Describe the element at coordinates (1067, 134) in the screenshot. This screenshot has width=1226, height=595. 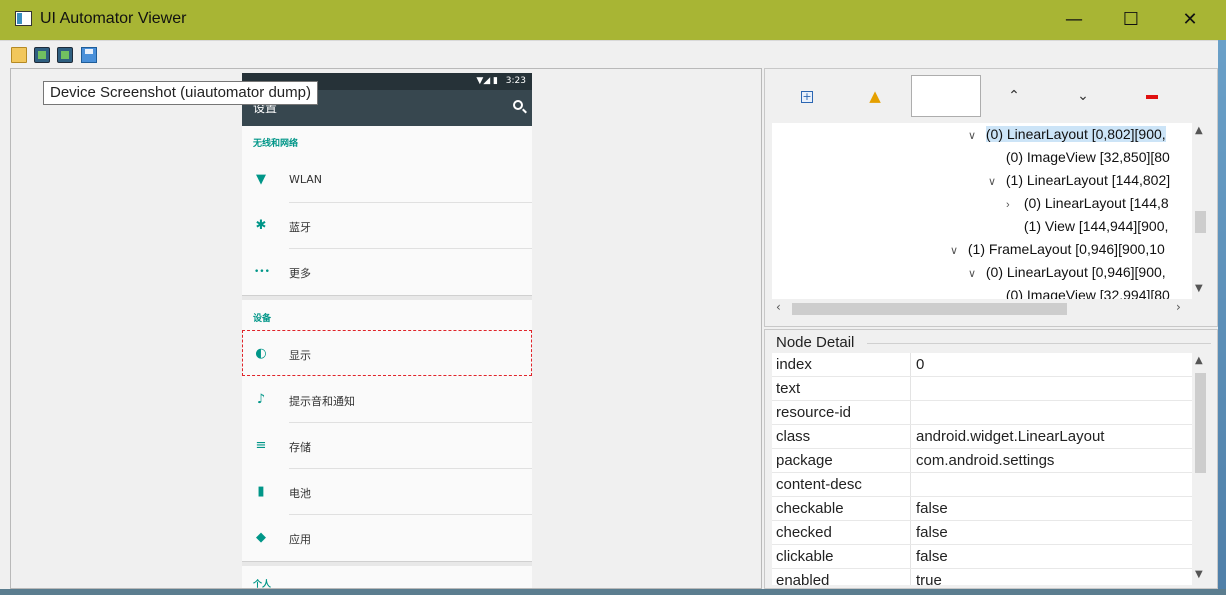
I see `tree-node: ∨ (0) LinearLayout [0,802][900,` at that location.